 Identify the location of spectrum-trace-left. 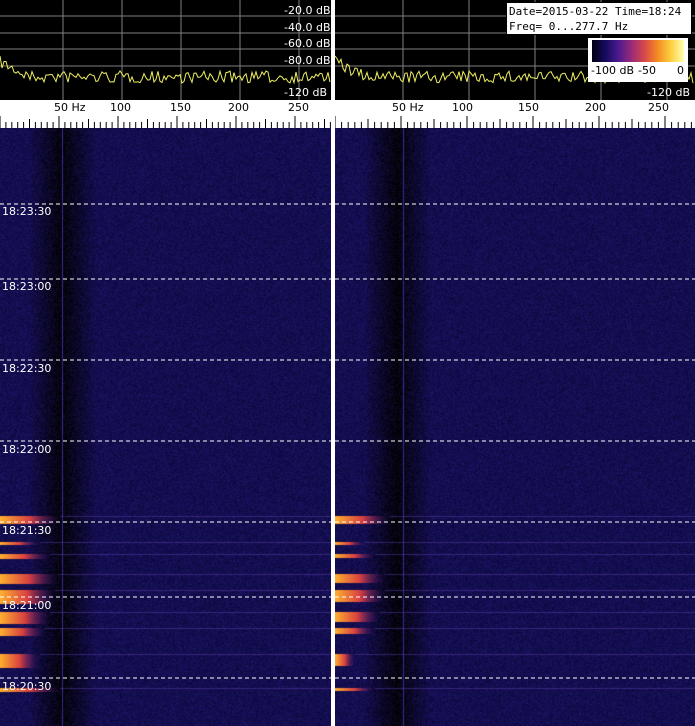
(165, 50).